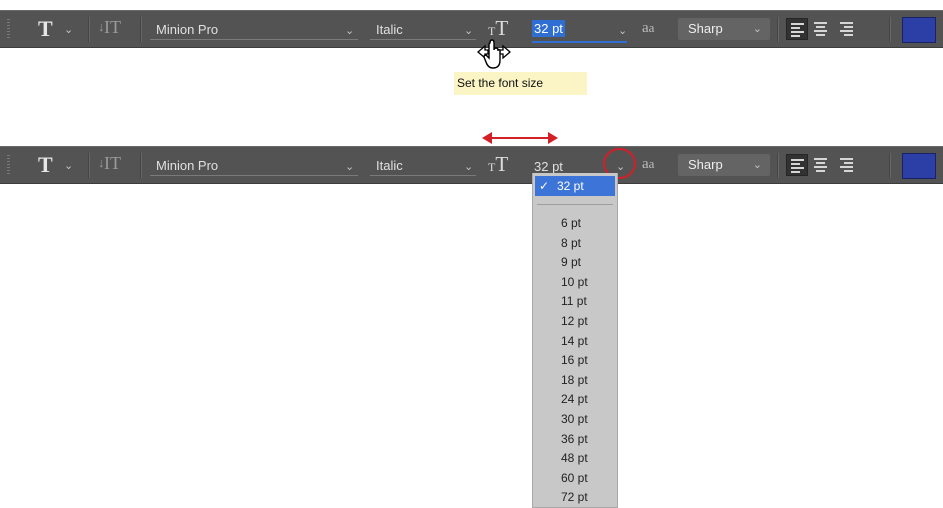  I want to click on font-size-field: 32 pt, so click(579, 30).